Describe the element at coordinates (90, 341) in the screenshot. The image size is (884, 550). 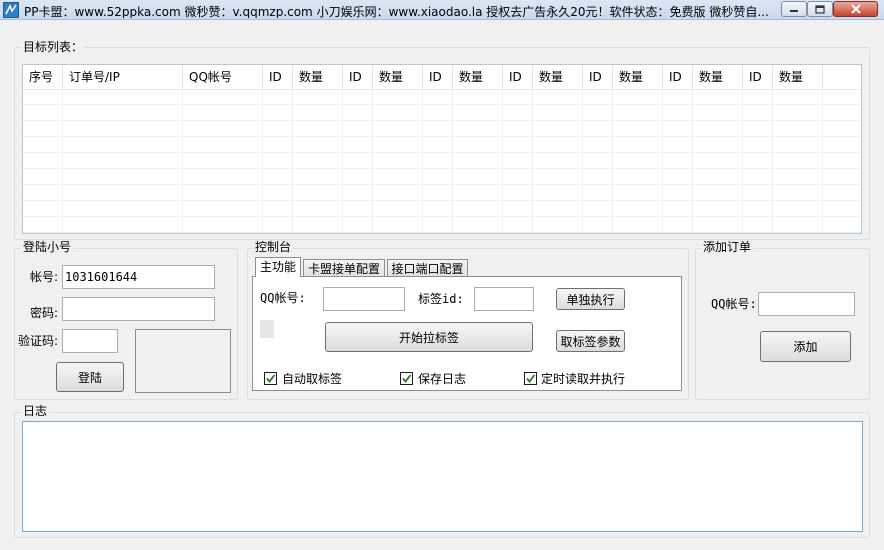
I see `captcha-input` at that location.